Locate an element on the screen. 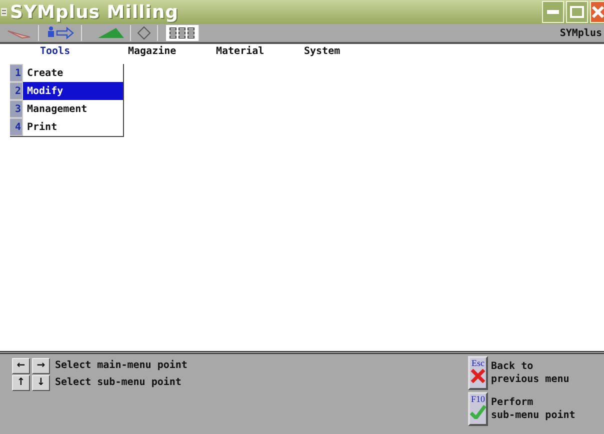 Image resolution: width=604 pixels, height=434 pixels. close-icon is located at coordinates (598, 12).